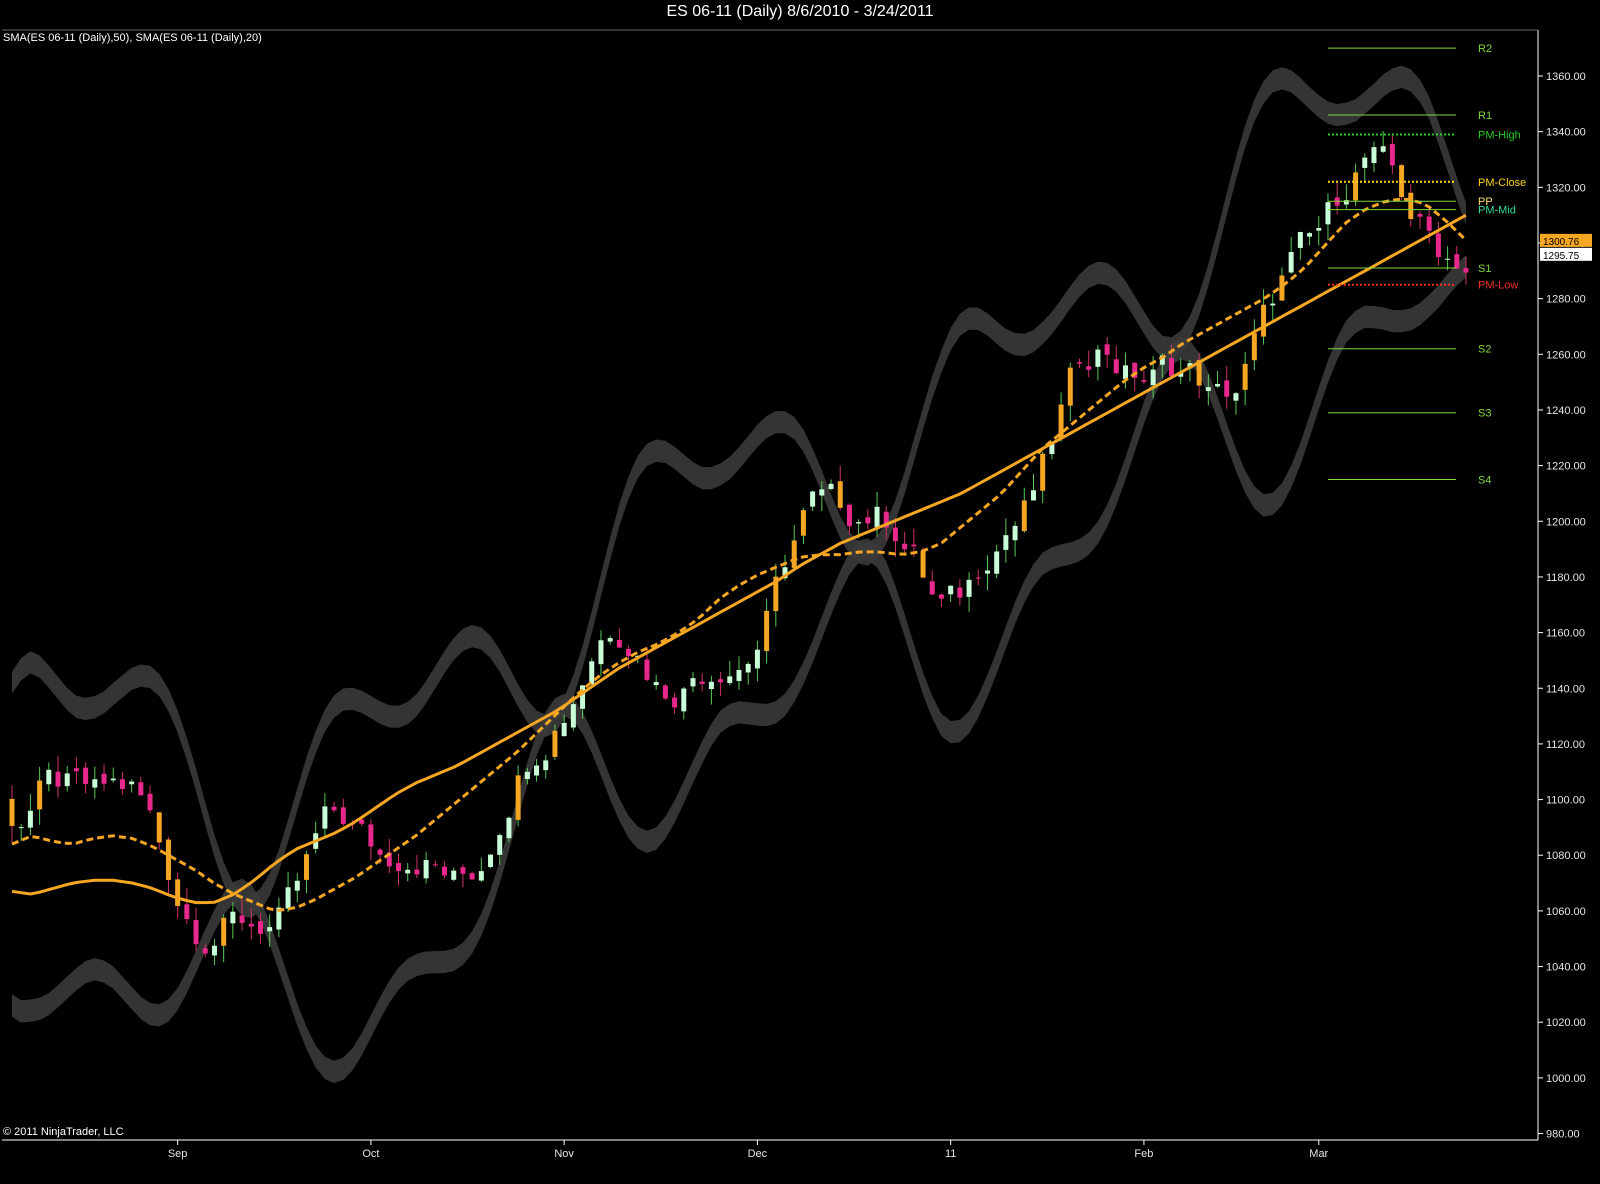  What do you see at coordinates (1566, 77) in the screenshot?
I see `y-tick-label: 1360.00` at bounding box center [1566, 77].